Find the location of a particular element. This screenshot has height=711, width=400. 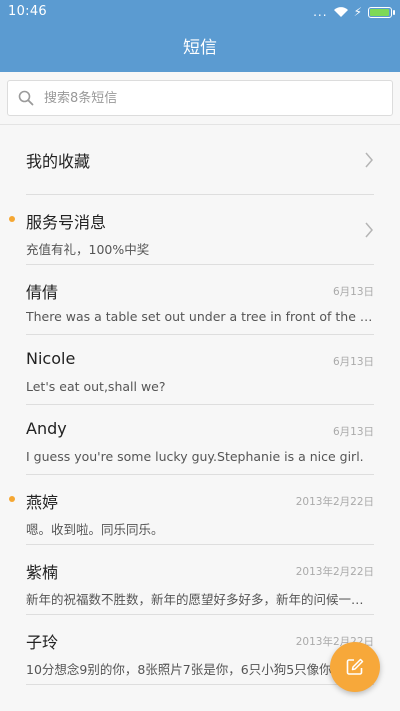

message-preview: 嗯。收到啦。同乐同乐。 is located at coordinates (95, 529).